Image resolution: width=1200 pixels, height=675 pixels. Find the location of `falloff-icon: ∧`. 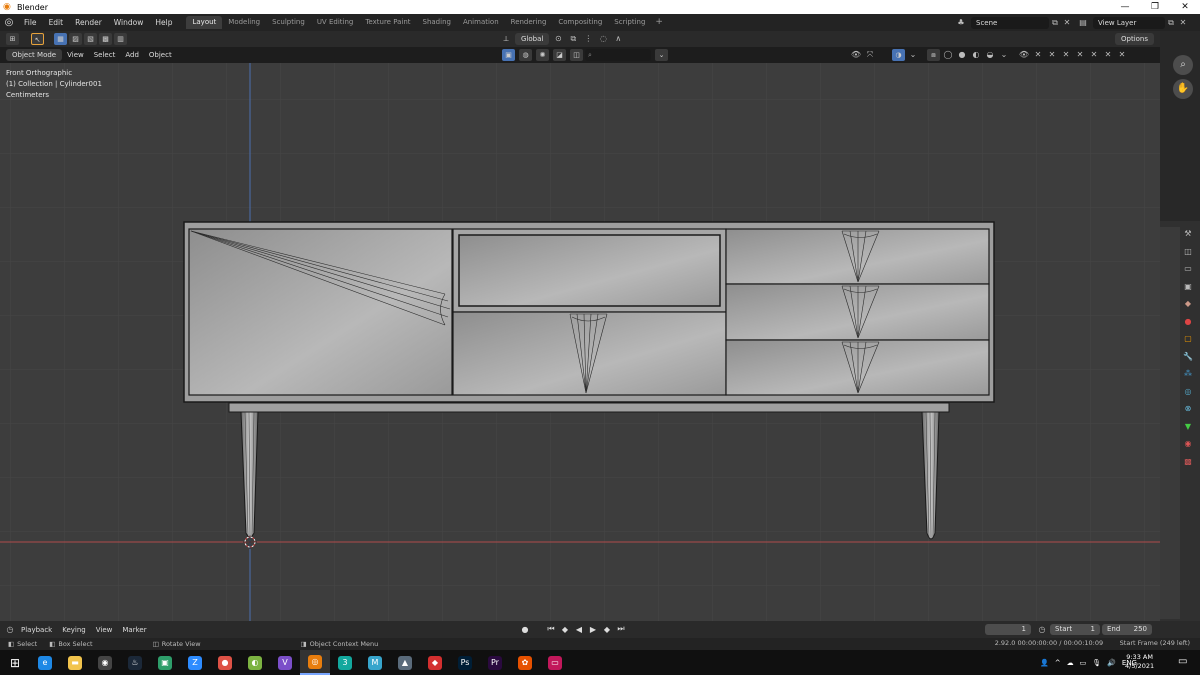

falloff-icon: ∧ is located at coordinates (618, 39).